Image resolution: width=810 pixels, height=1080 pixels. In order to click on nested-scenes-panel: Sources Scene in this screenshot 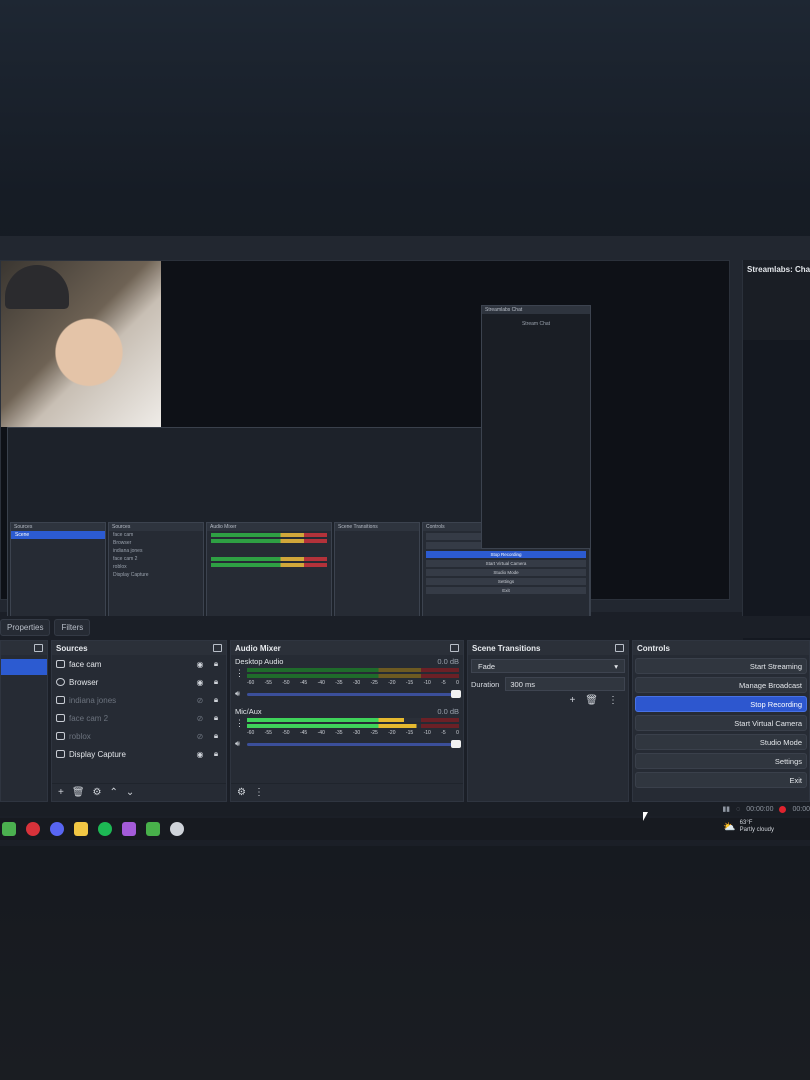, I will do `click(58, 572)`.